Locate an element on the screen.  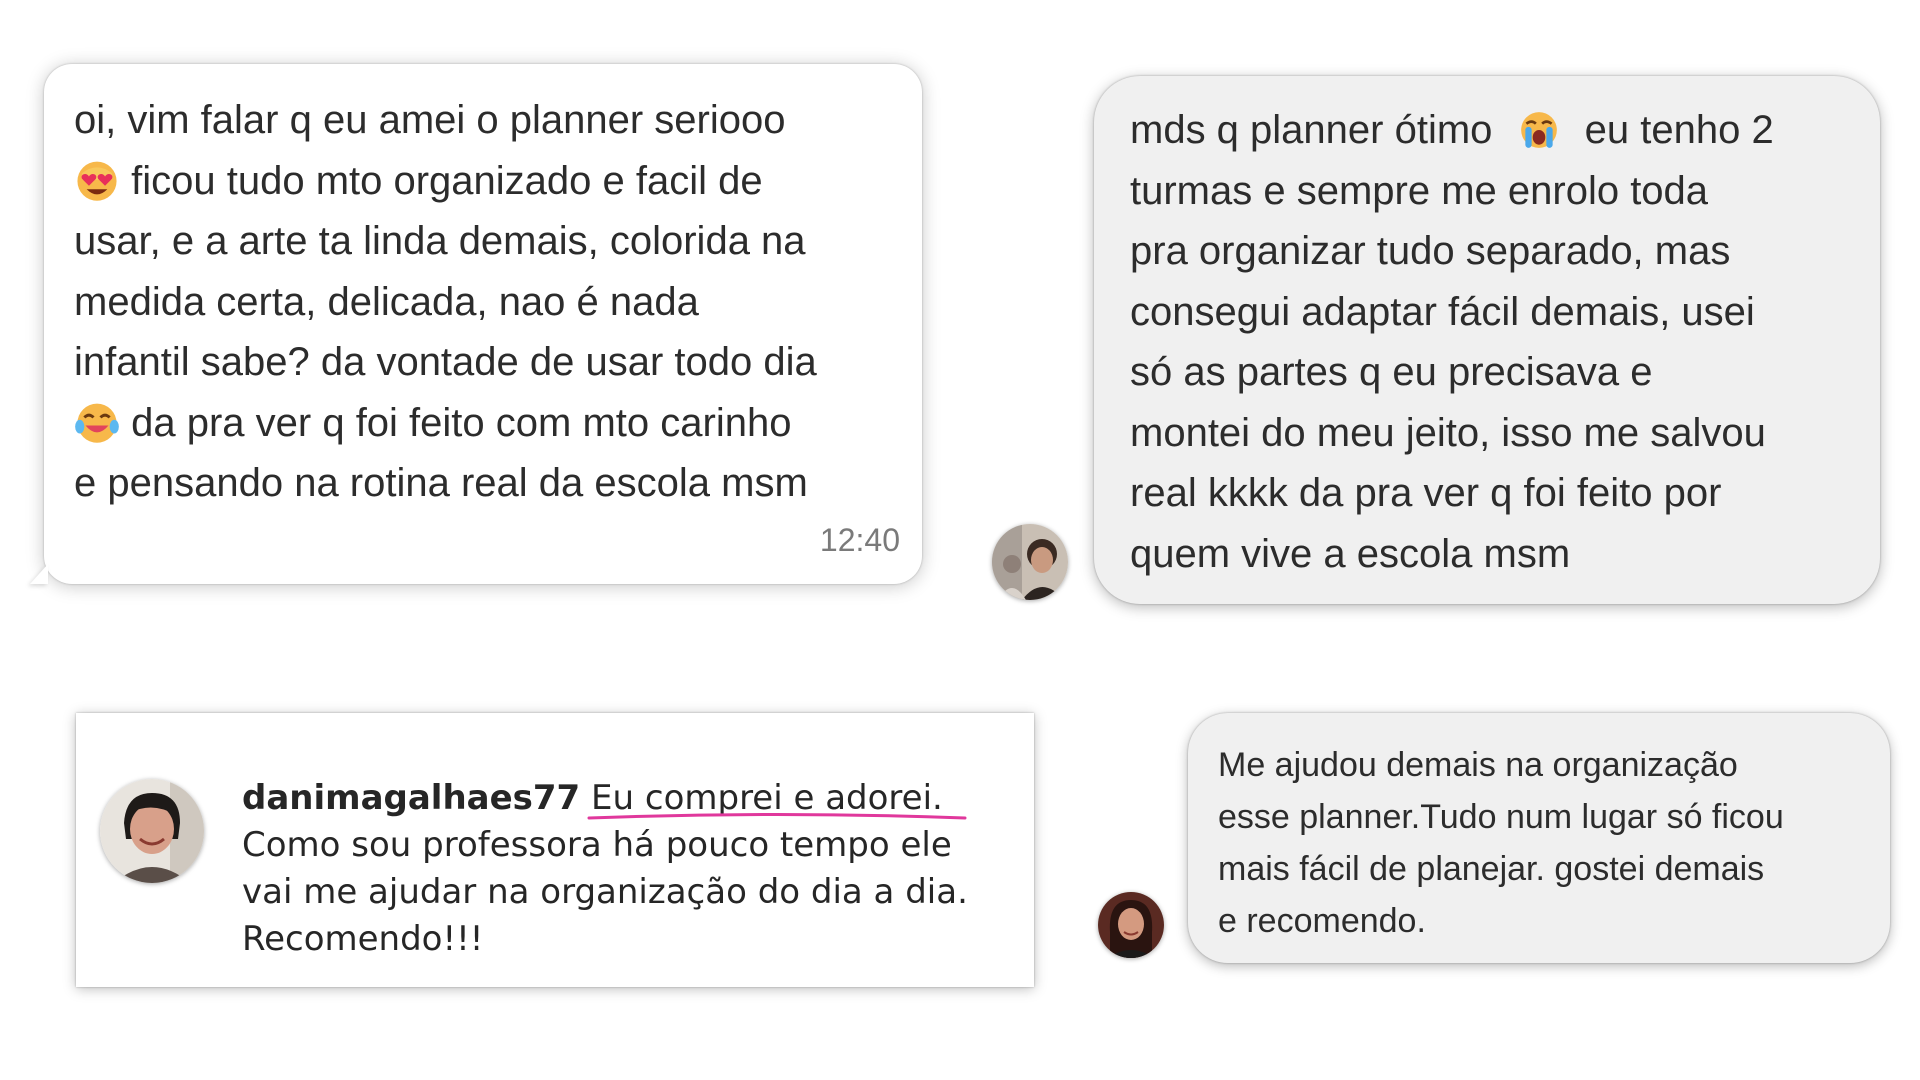
comment-first-line: danimagalhaes77 Eu comprei e adorei. is located at coordinates (605, 798).